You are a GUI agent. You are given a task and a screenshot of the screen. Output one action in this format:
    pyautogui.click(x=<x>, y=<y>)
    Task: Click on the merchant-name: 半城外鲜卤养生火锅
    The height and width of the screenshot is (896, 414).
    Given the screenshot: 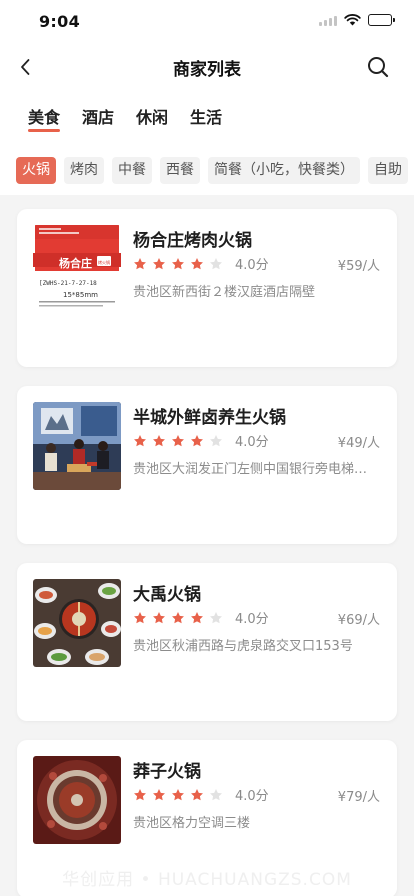 What is the action you would take?
    pyautogui.click(x=209, y=418)
    